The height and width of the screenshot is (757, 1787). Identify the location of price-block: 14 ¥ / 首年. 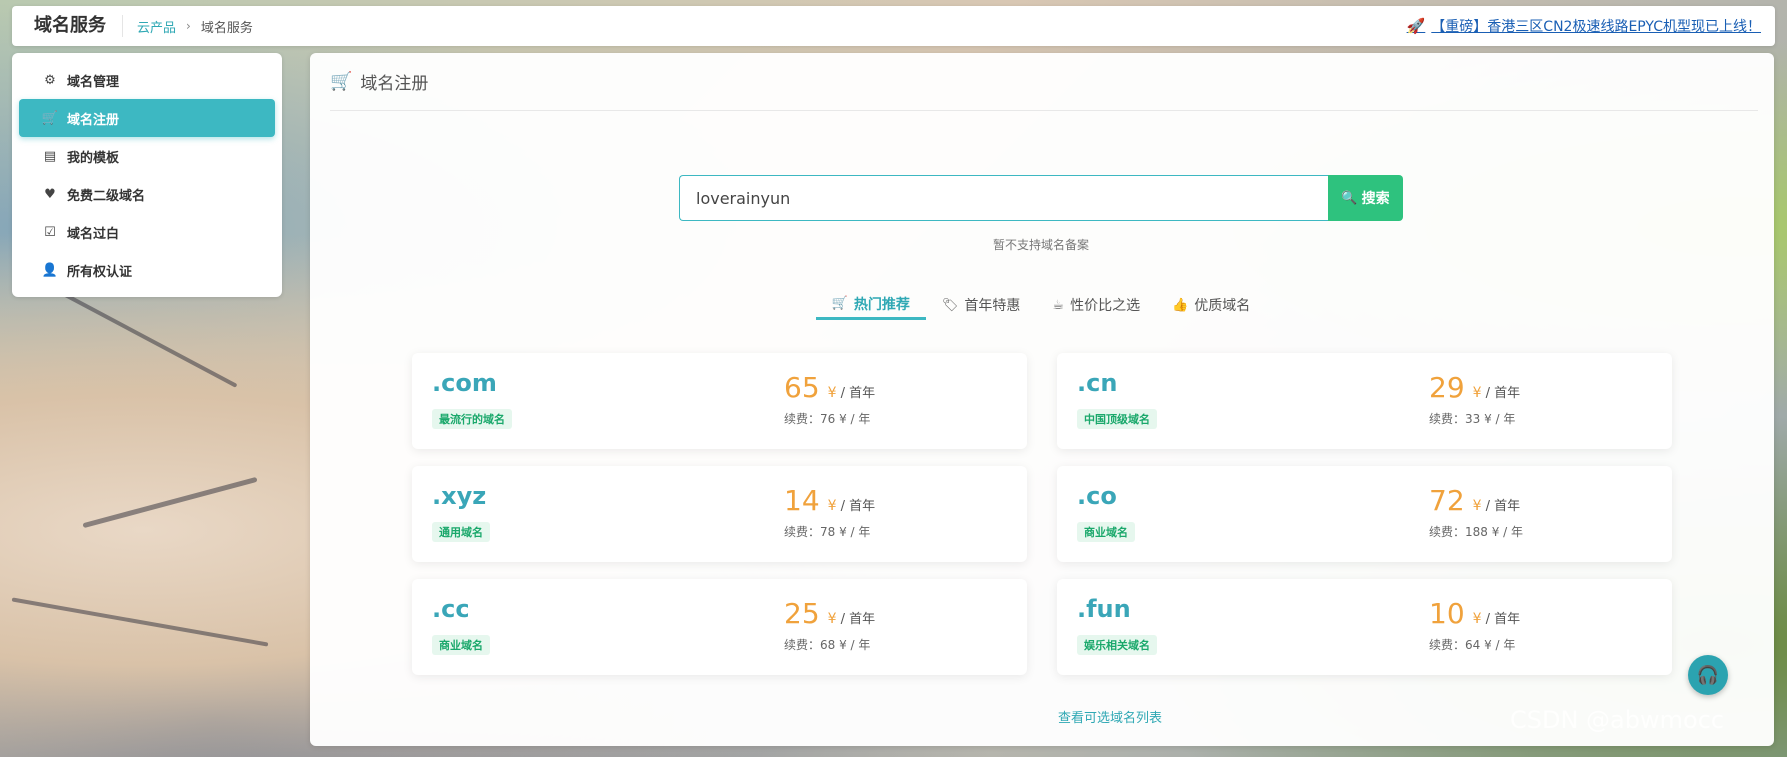
(829, 500).